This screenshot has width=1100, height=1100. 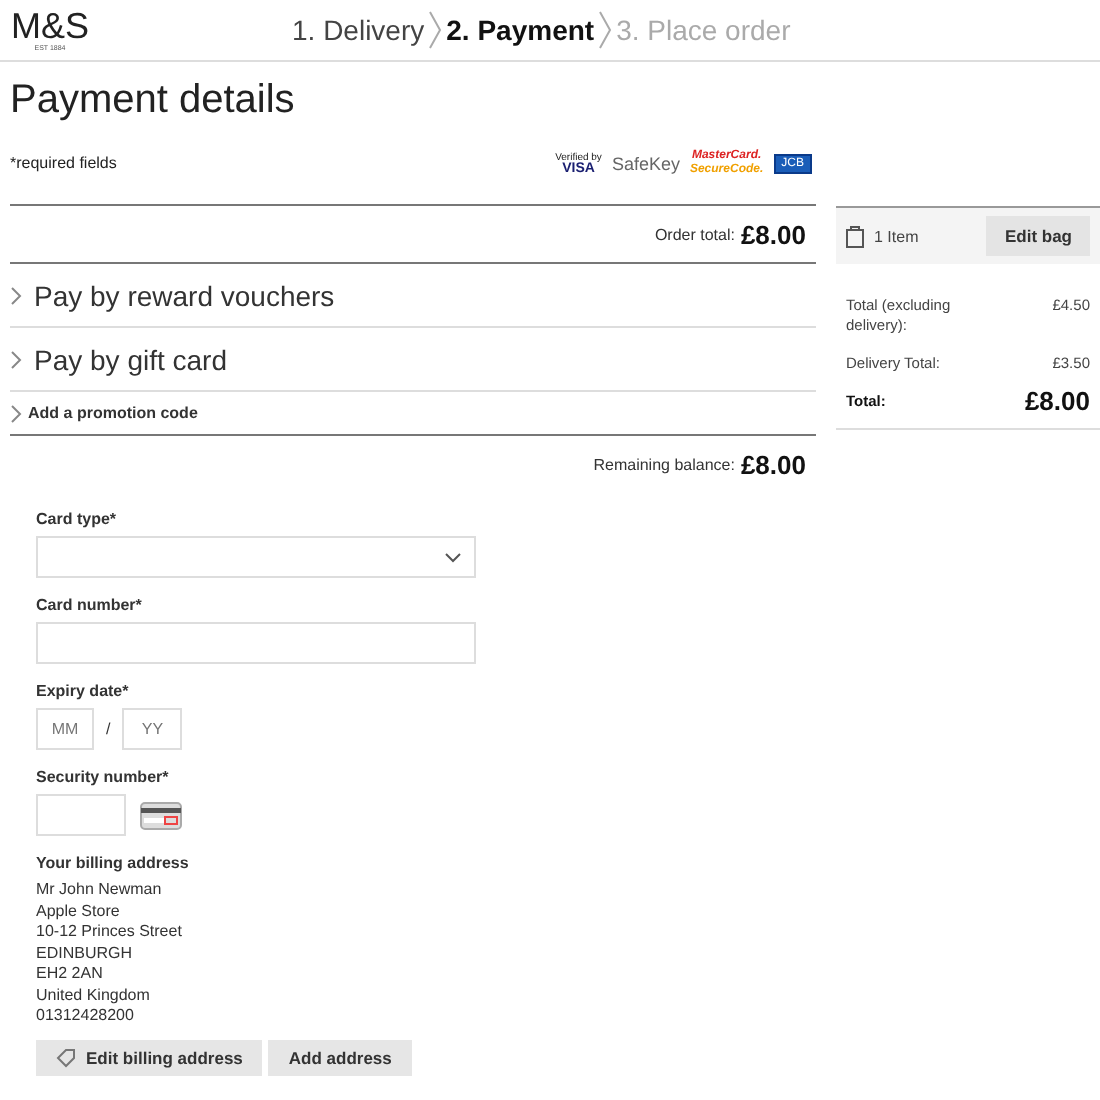 What do you see at coordinates (65, 729) in the screenshot?
I see `month-field: MM` at bounding box center [65, 729].